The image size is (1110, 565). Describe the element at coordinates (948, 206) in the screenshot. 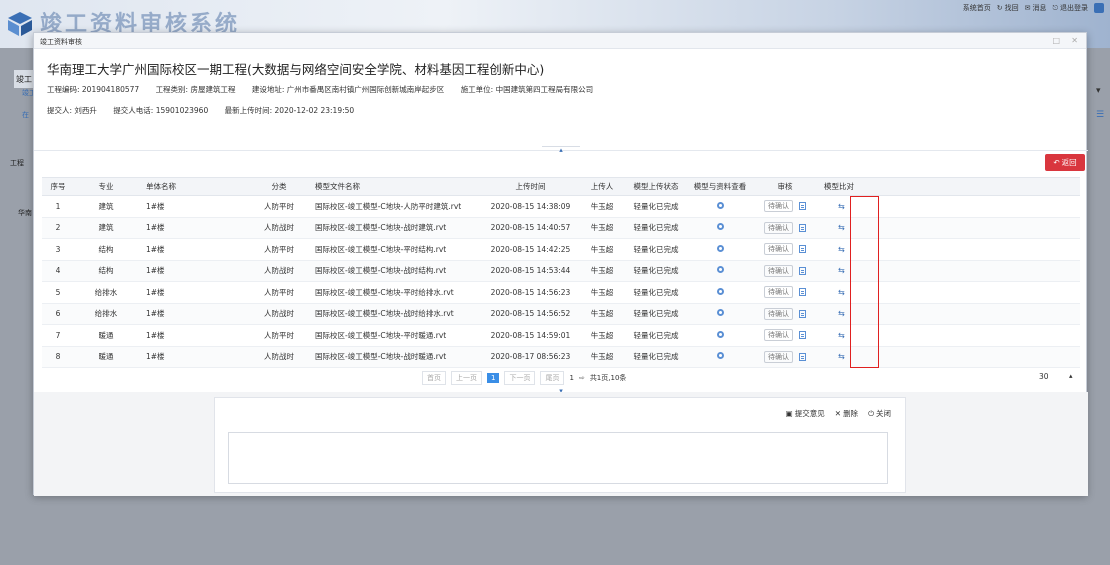

I see `compare-cell: ⇆` at that location.